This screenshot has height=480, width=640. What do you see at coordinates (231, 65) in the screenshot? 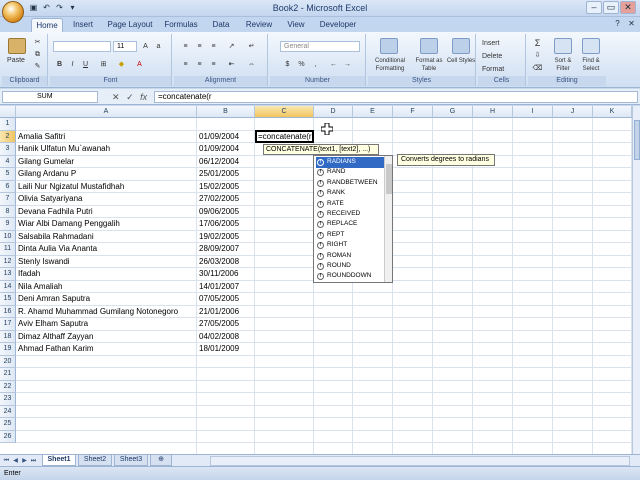
I see `indent-icon: ⇤` at bounding box center [231, 65].